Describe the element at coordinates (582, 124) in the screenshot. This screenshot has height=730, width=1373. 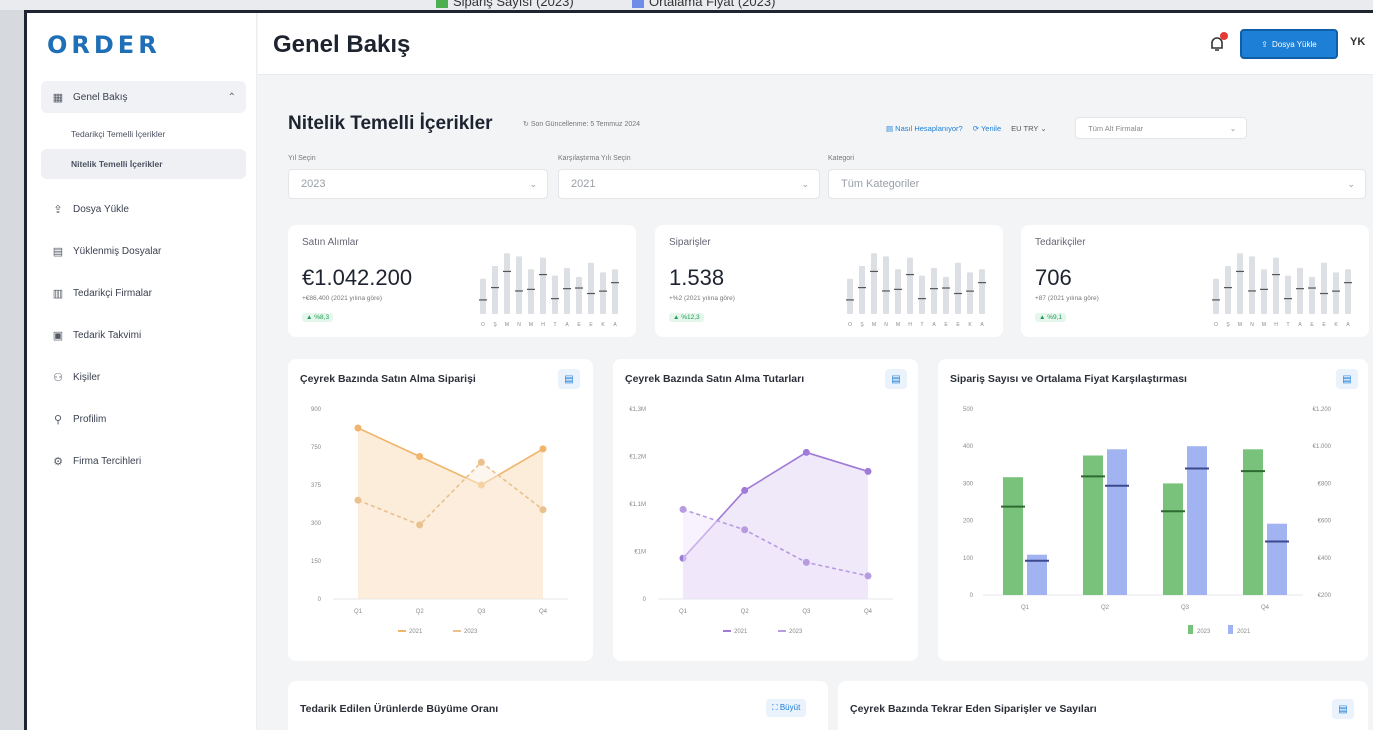
I see `last-updated: ↻ Son Güncellenme: 5 Temmuz 2024` at that location.